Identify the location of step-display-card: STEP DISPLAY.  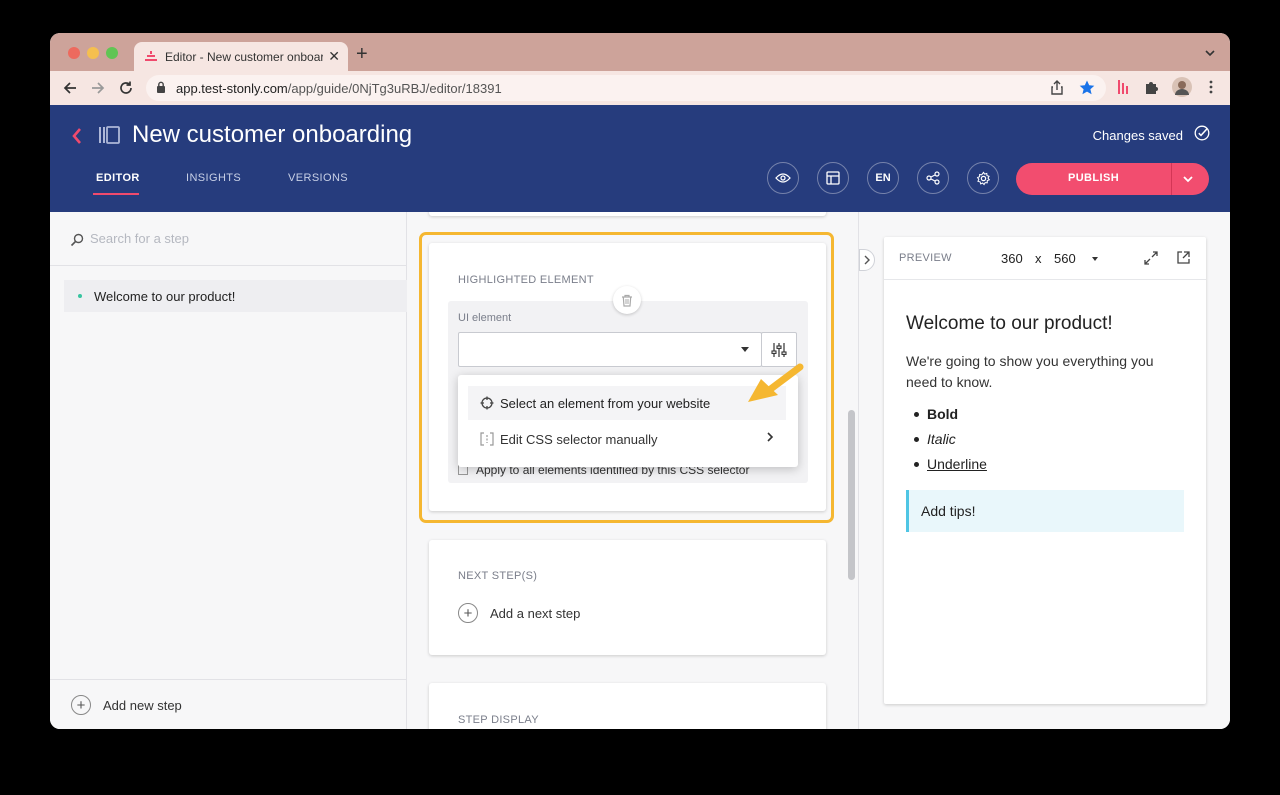
(627, 706).